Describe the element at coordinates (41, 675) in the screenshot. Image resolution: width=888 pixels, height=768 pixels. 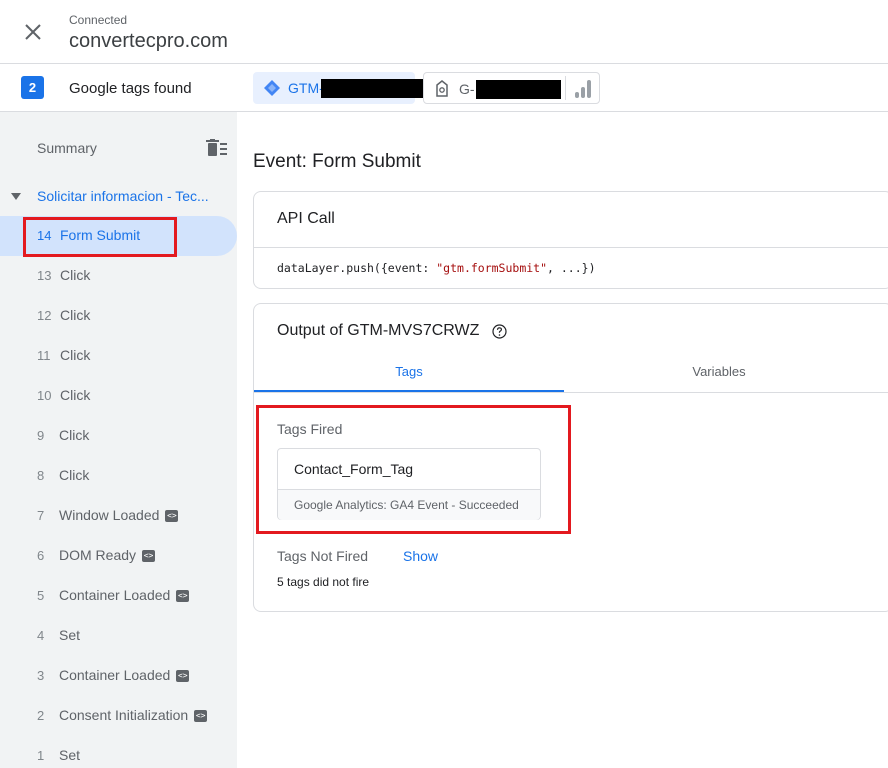
I see `event-number: 3` at that location.